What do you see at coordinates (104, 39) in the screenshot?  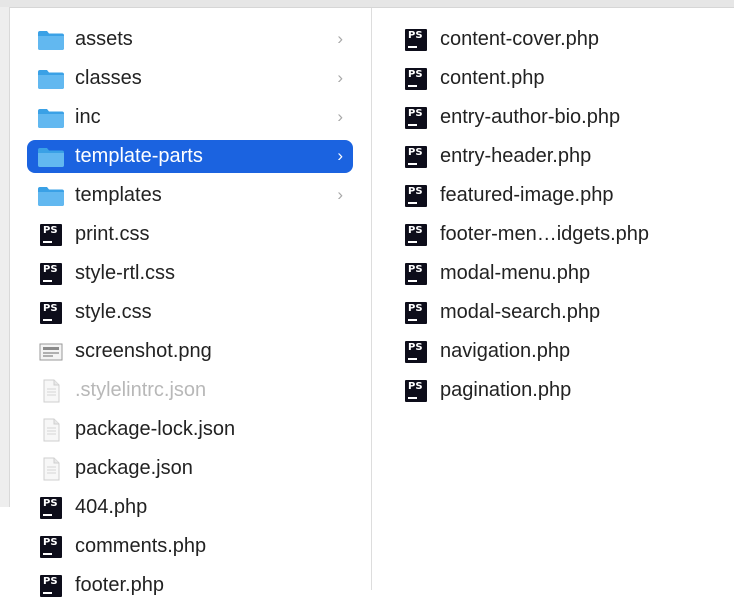 I see `item-label: assets` at bounding box center [104, 39].